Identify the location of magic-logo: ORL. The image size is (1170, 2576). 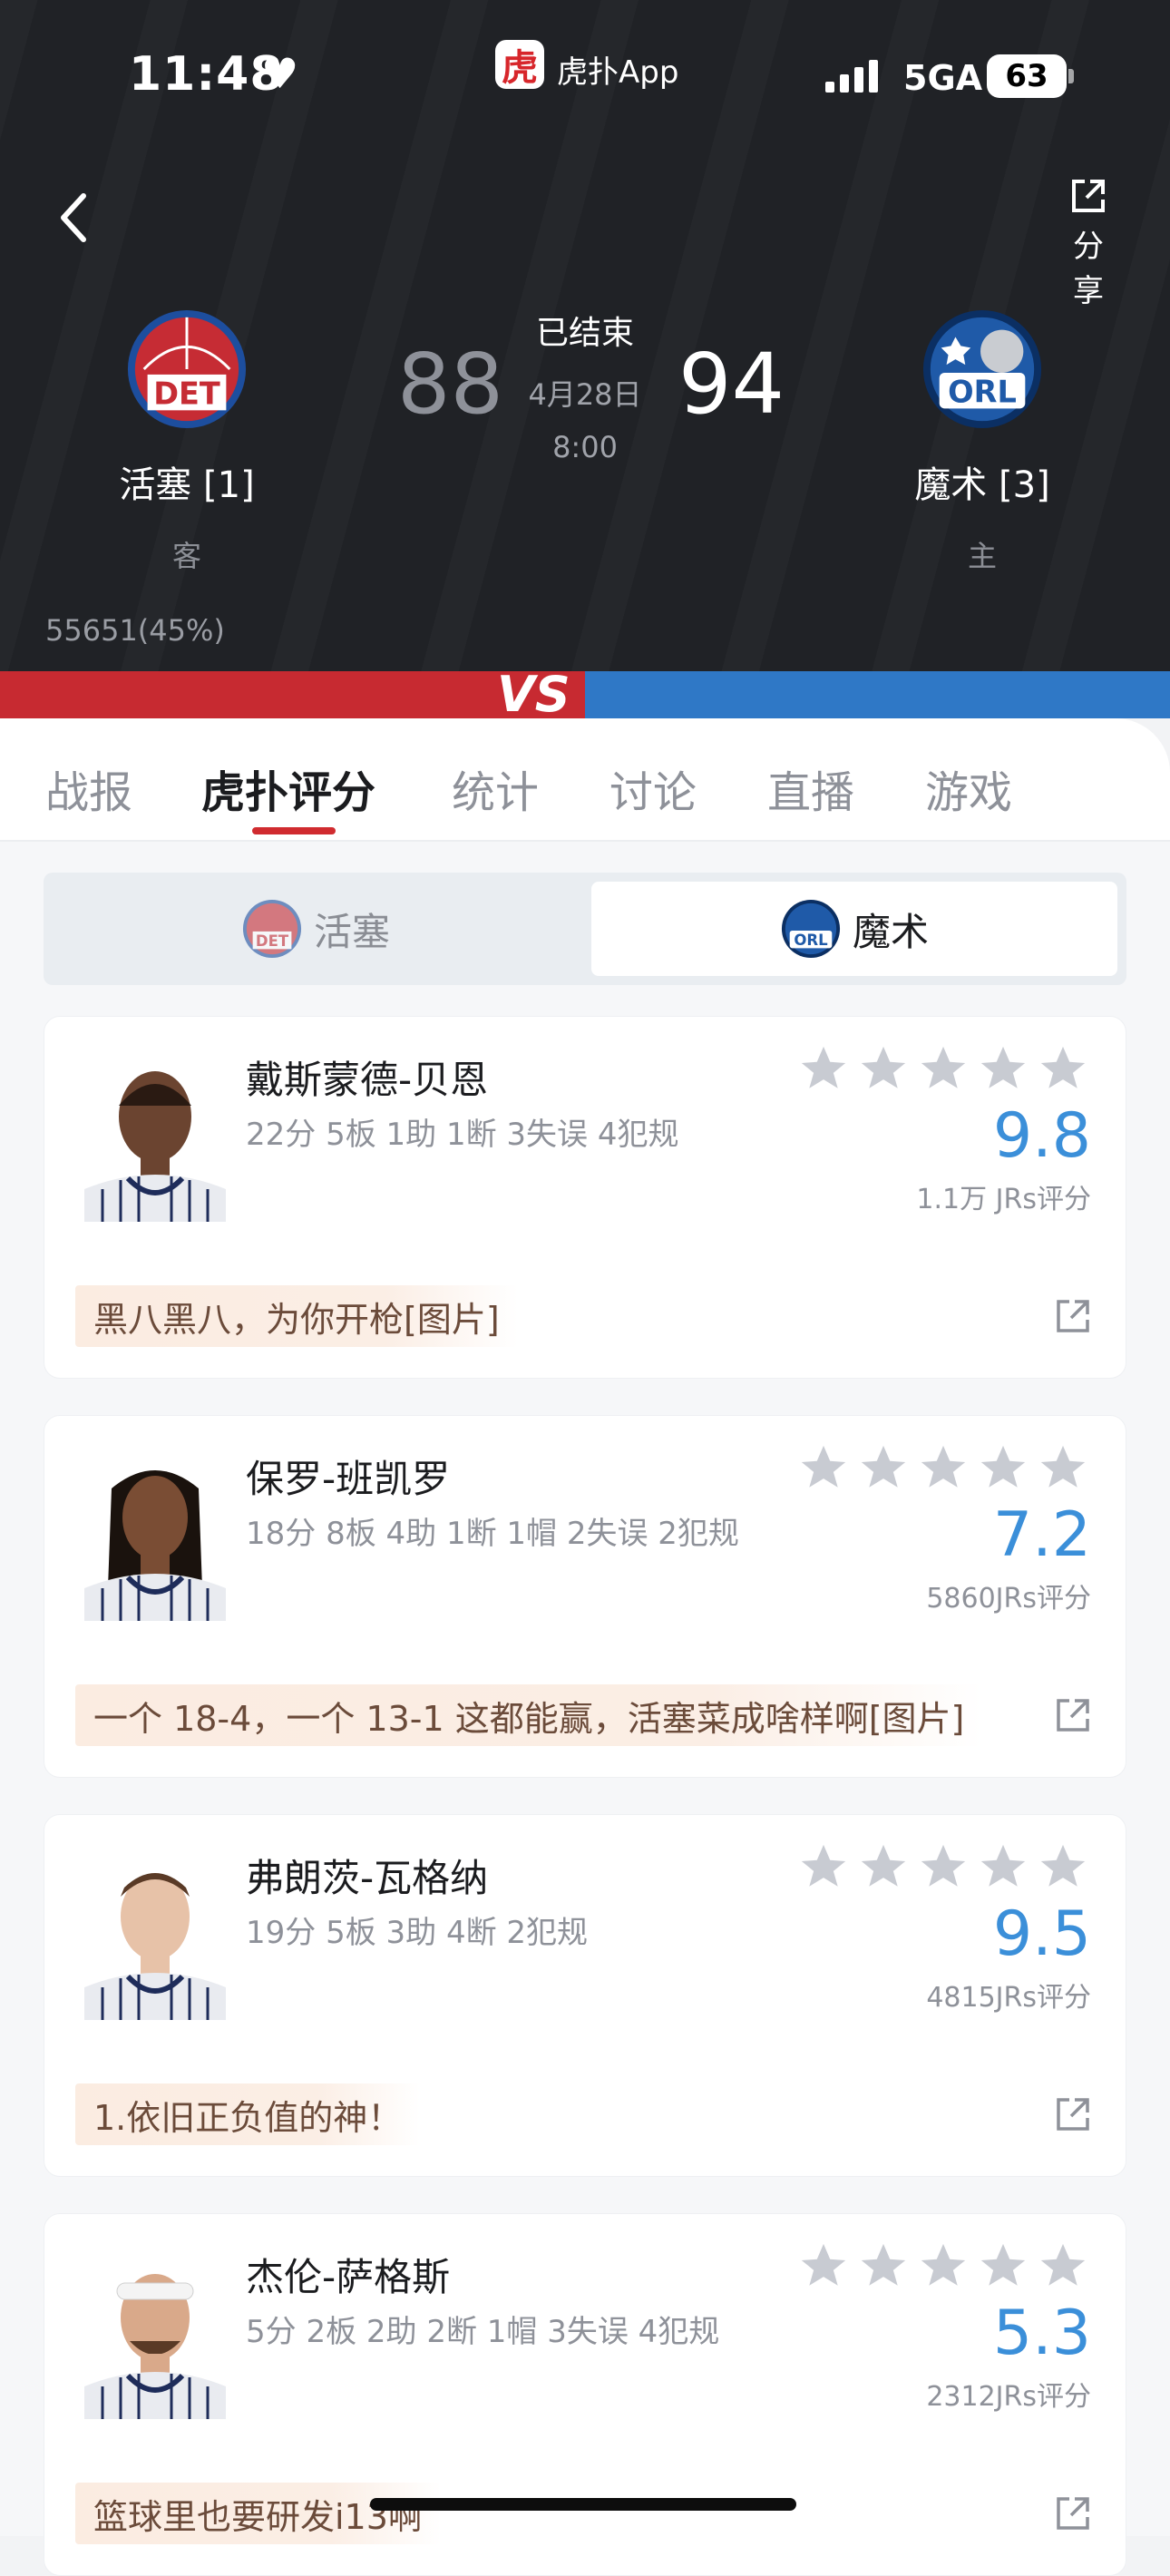
(982, 369).